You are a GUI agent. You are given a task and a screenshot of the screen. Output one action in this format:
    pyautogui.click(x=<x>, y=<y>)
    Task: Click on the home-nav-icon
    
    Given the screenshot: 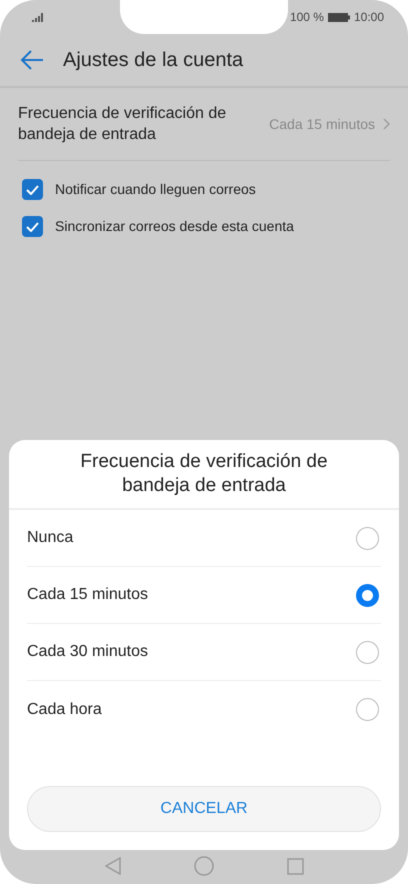 What is the action you would take?
    pyautogui.click(x=204, y=866)
    